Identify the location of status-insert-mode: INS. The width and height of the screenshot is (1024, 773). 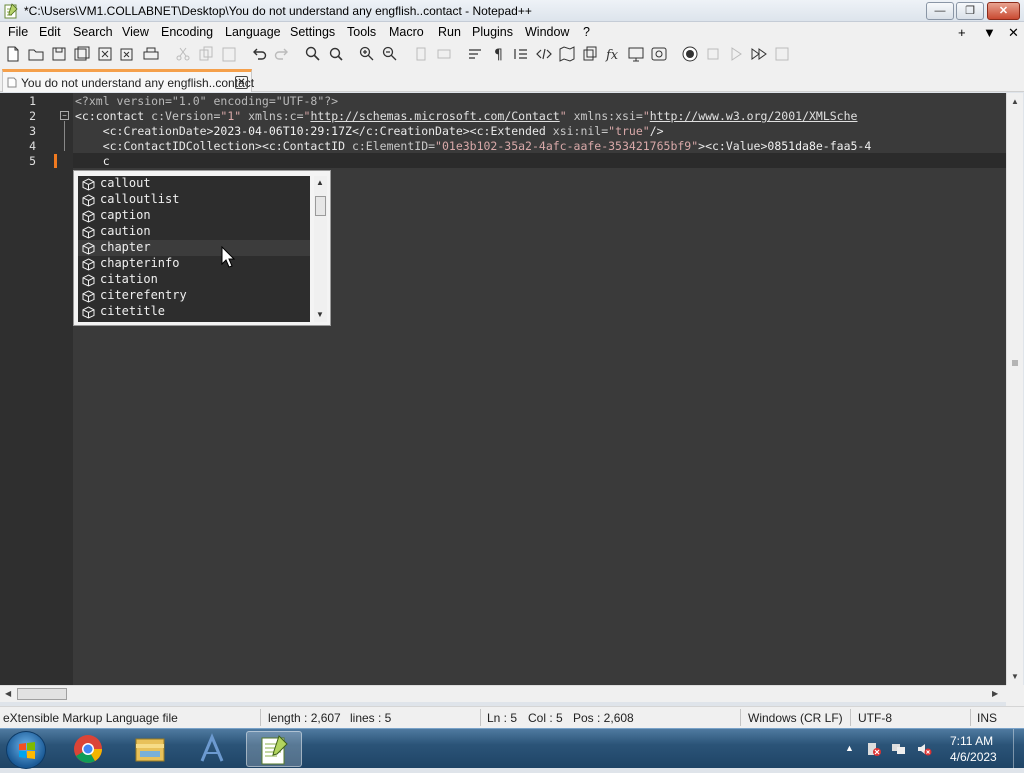
(987, 718).